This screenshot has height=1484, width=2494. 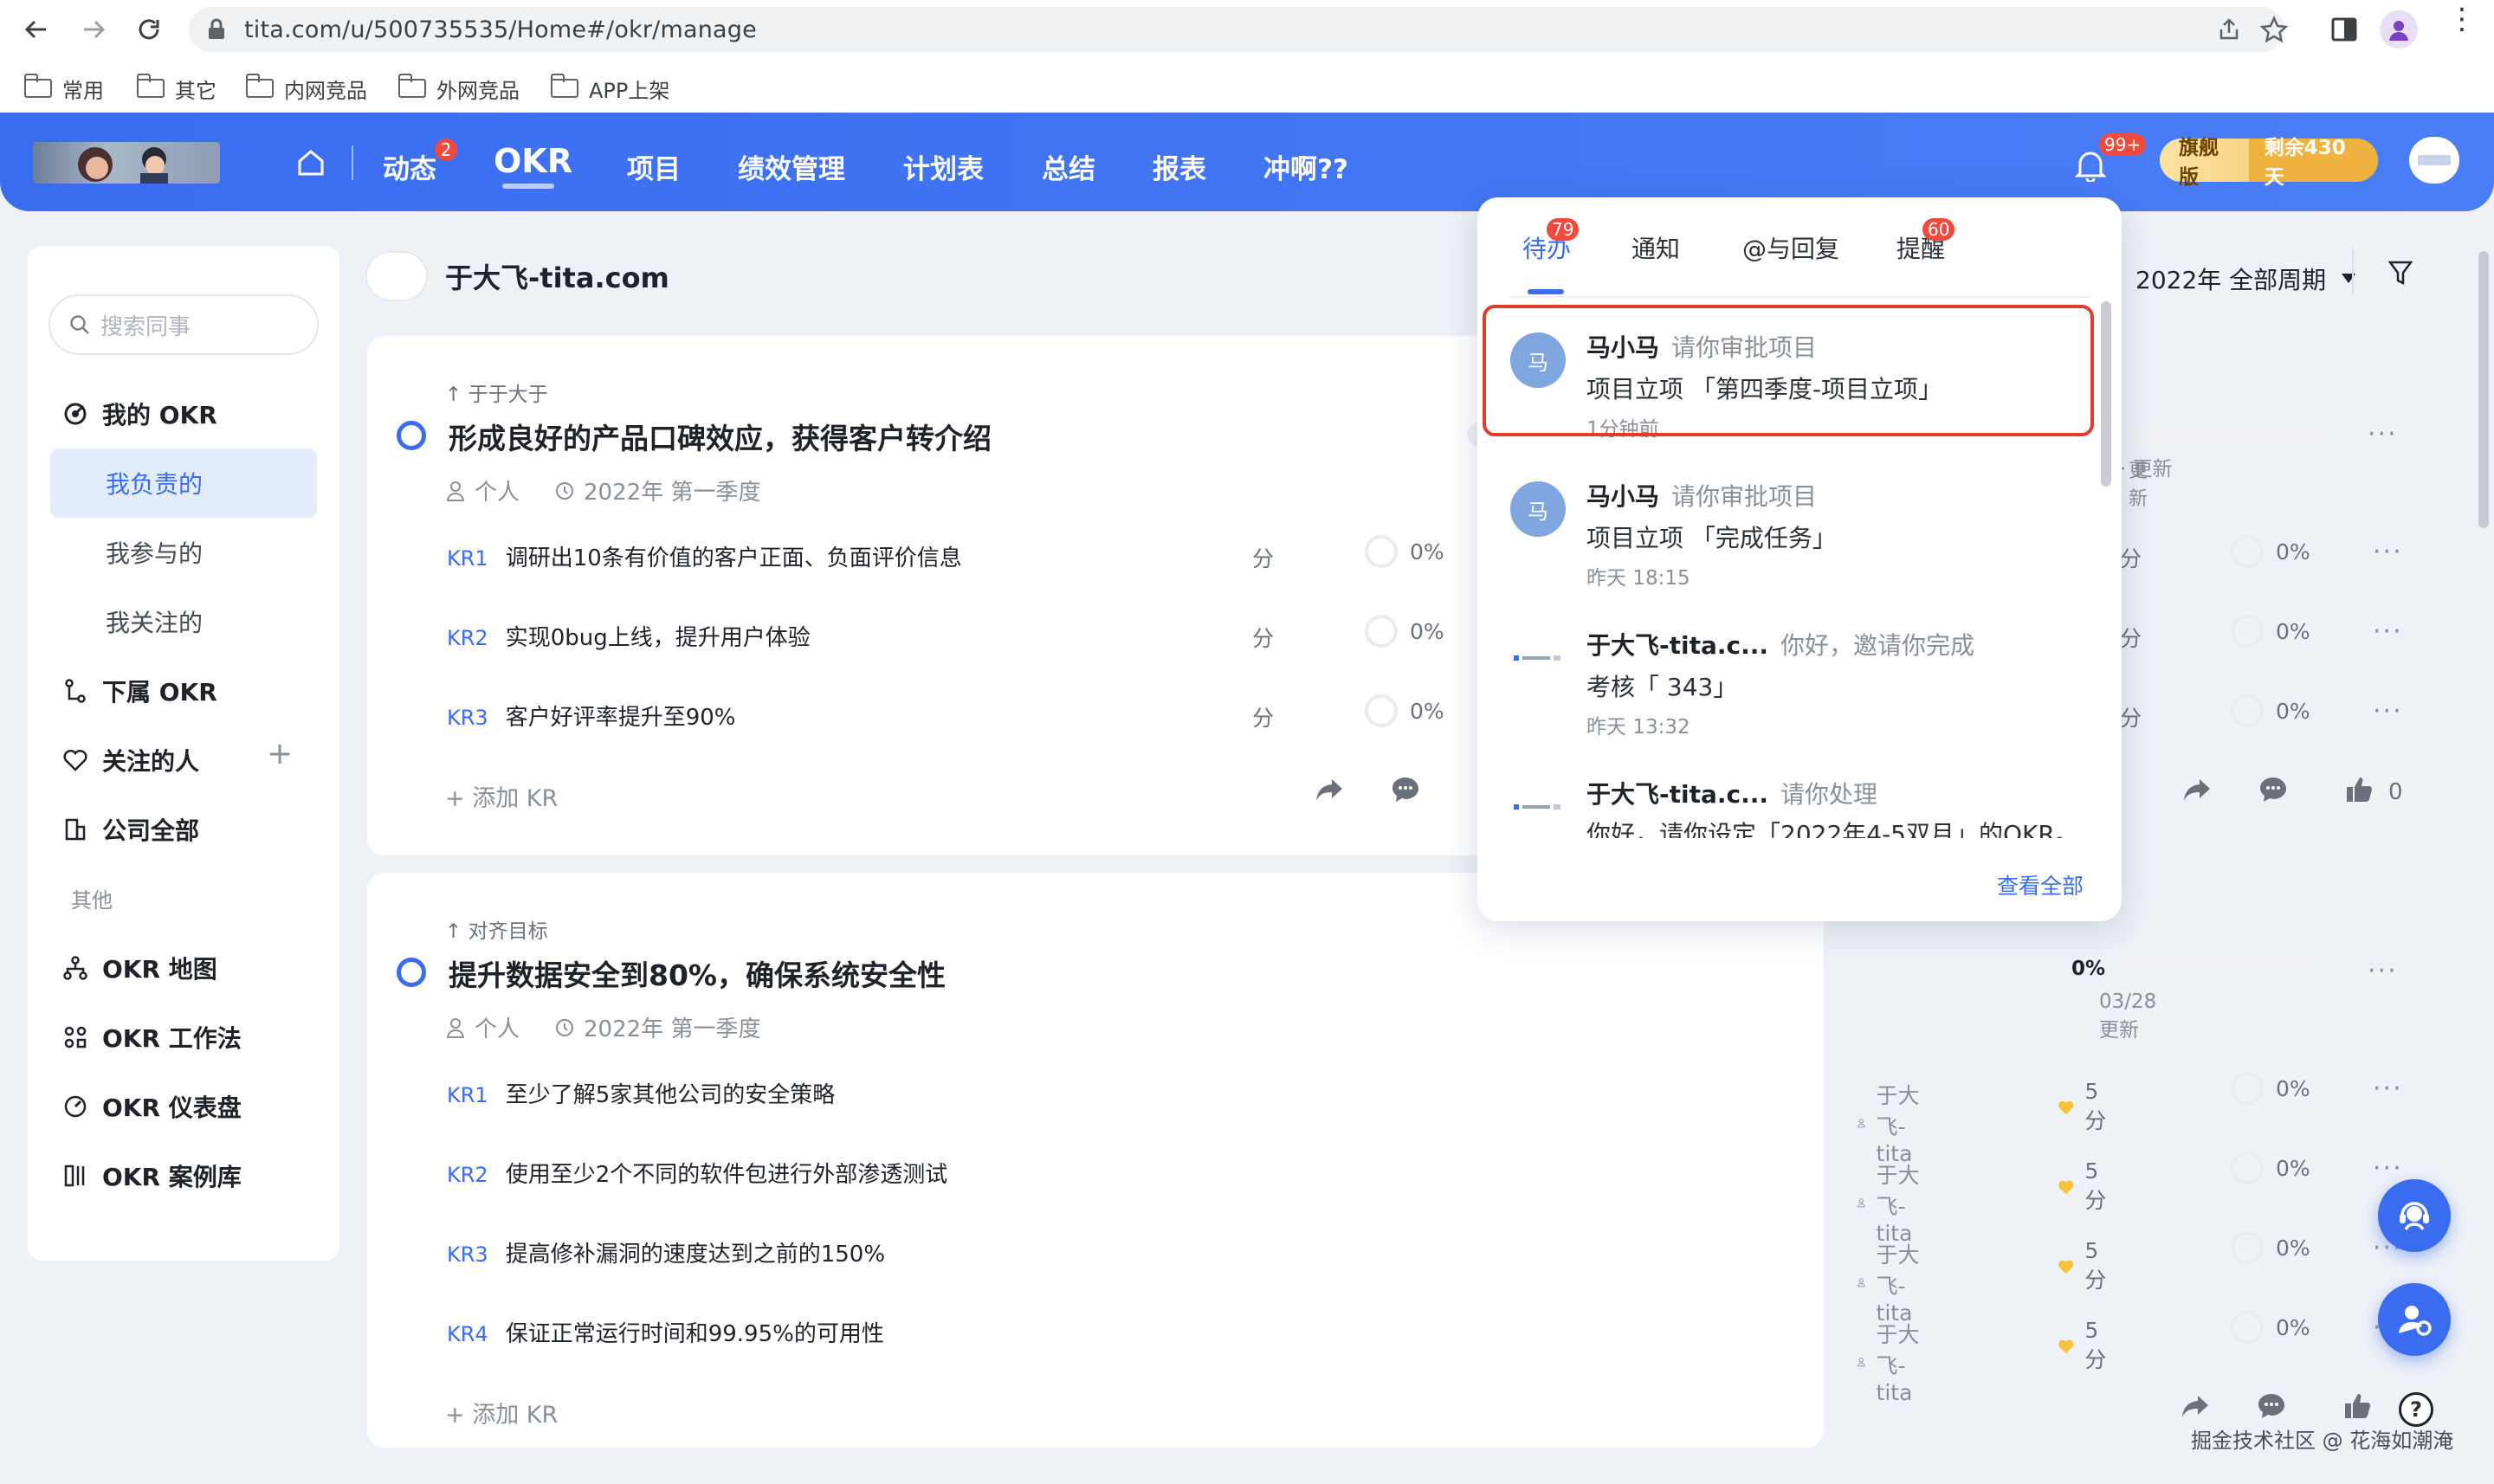 I want to click on nav-plan: 计划表, so click(x=943, y=166).